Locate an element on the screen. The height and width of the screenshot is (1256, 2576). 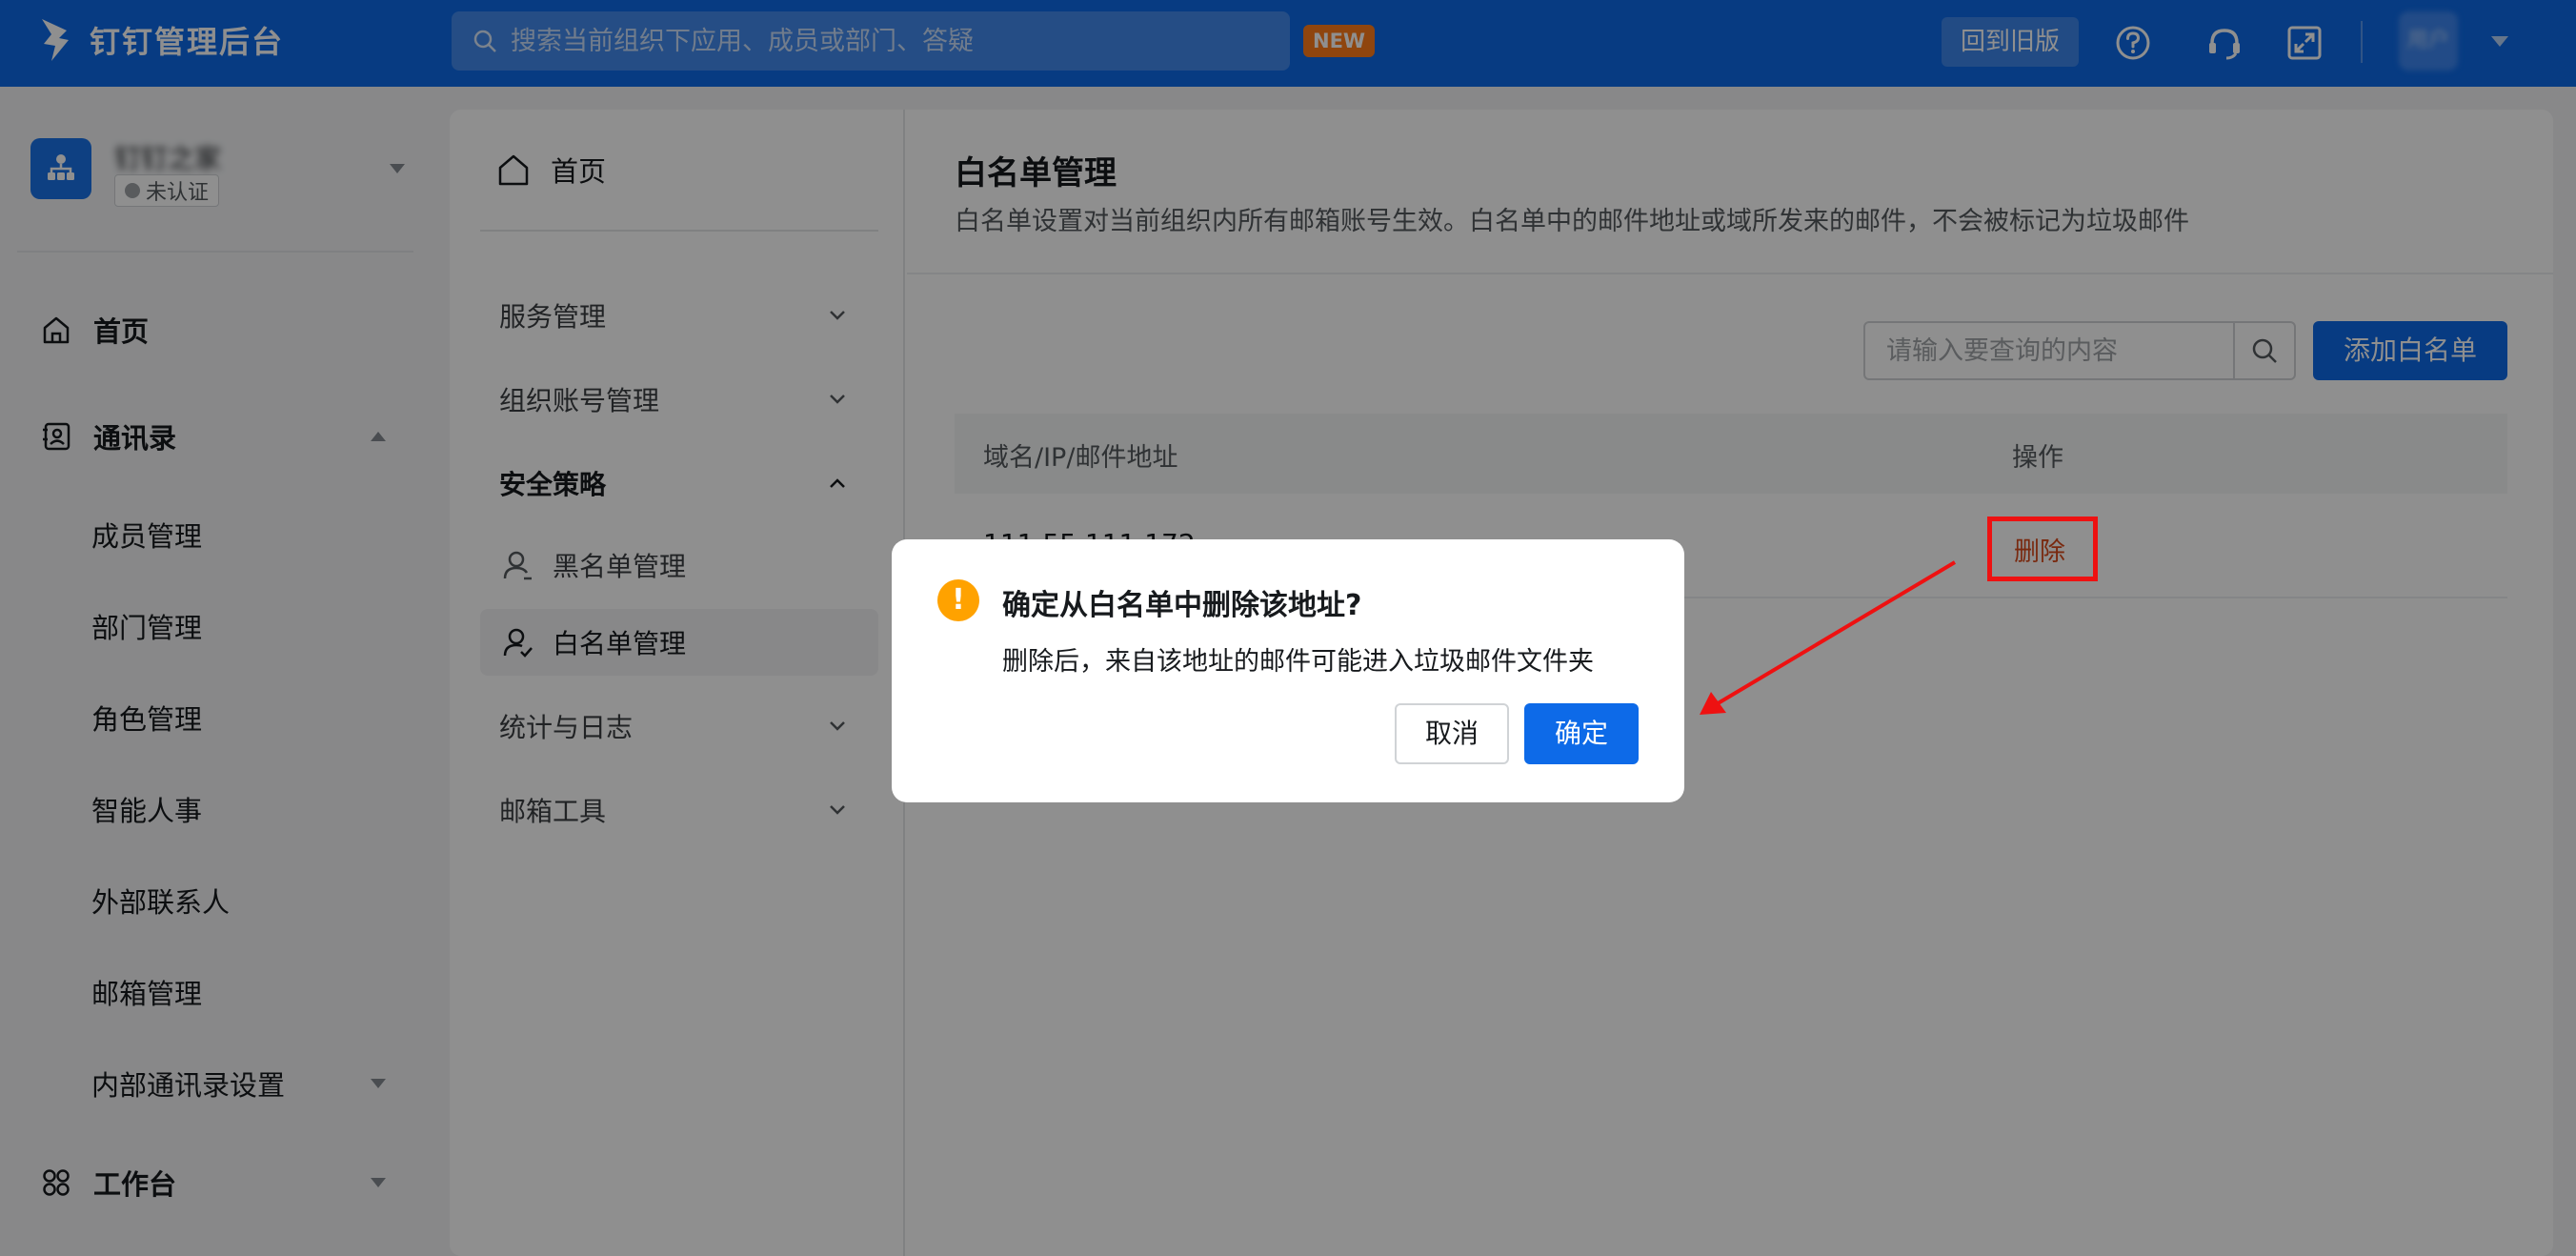
dialog-title: 确定从白名单中删除该地址? is located at coordinates (1182, 605).